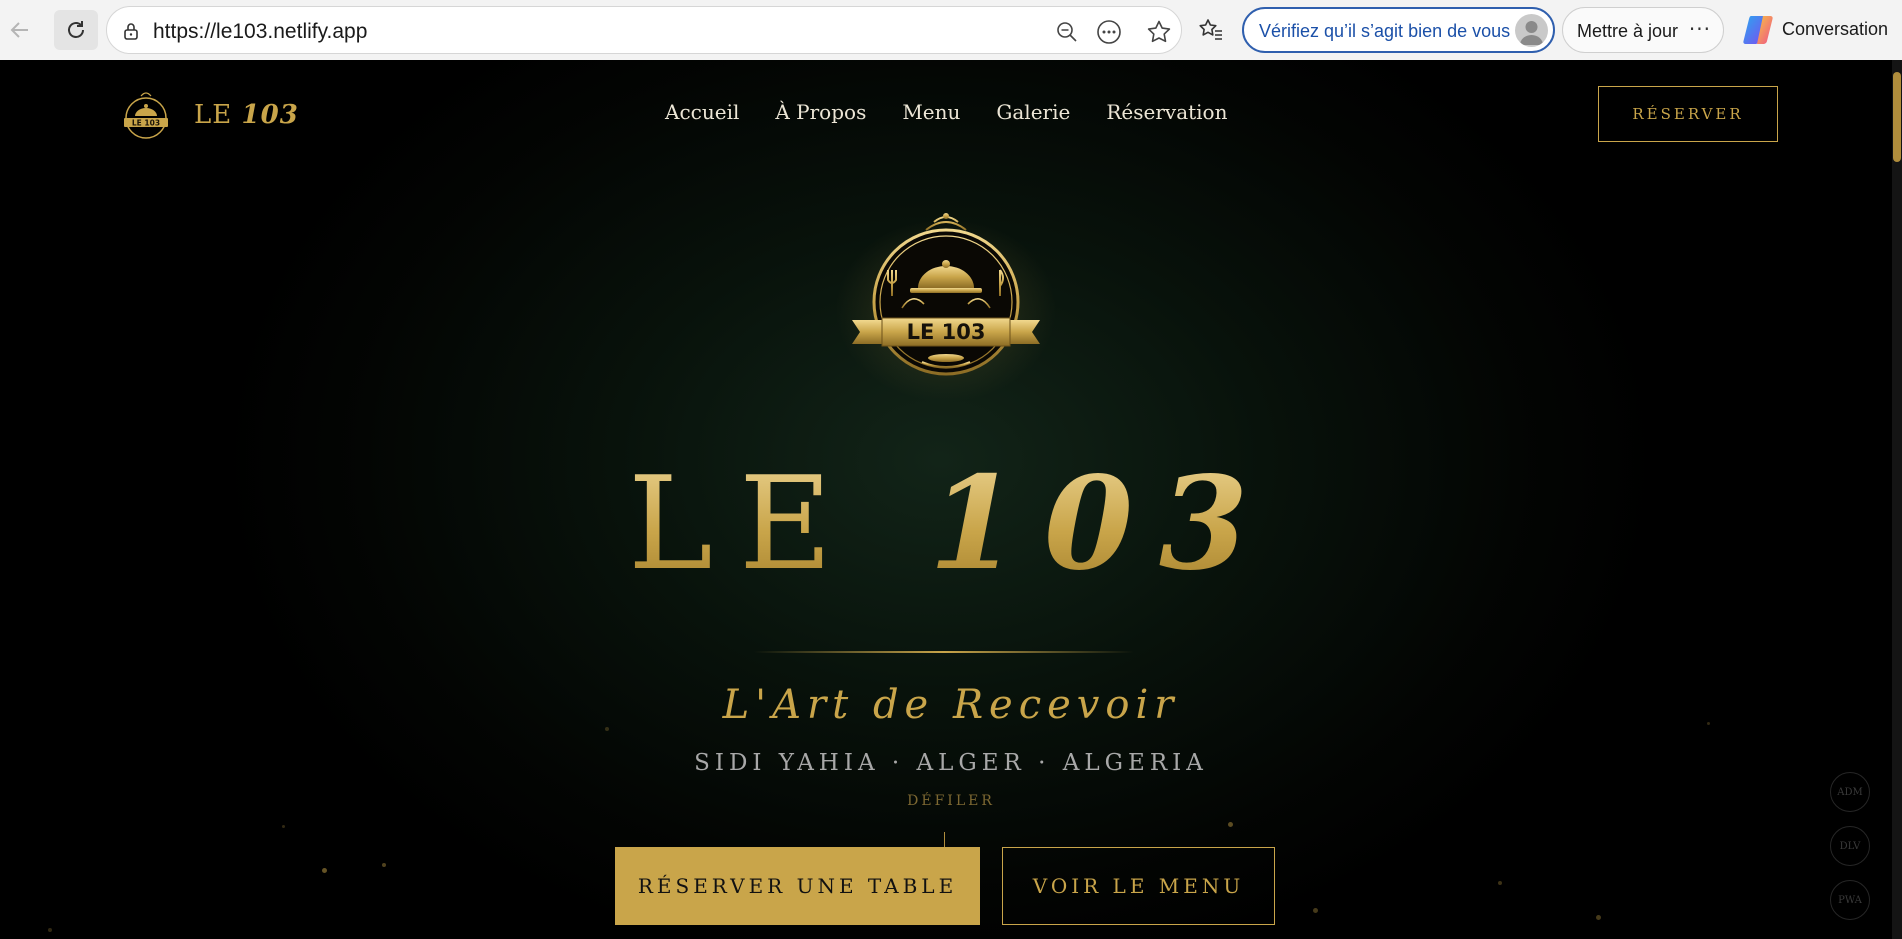 This screenshot has height=939, width=1902. What do you see at coordinates (1159, 32) in the screenshot?
I see `favorite-star-icon` at bounding box center [1159, 32].